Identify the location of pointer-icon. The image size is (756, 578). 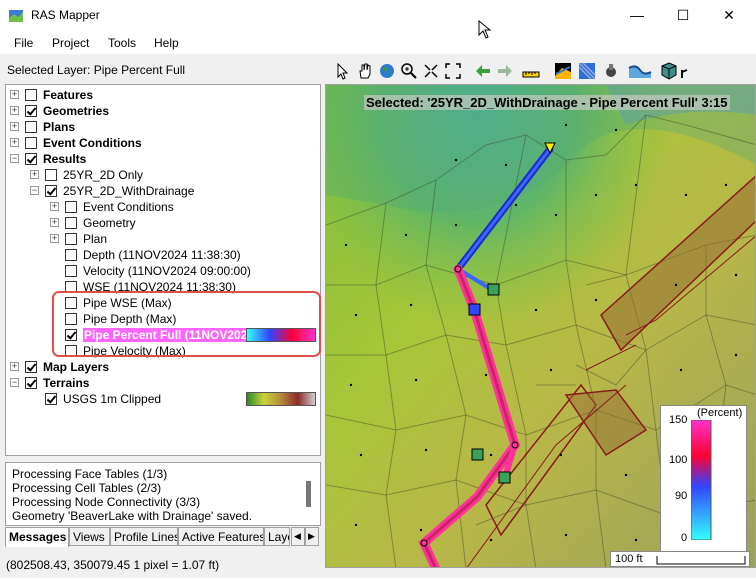
(343, 71).